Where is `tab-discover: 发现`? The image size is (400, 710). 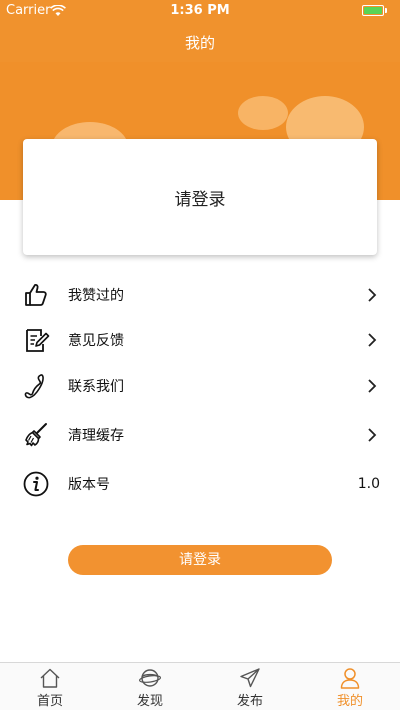
tab-discover: 发现 is located at coordinates (150, 686).